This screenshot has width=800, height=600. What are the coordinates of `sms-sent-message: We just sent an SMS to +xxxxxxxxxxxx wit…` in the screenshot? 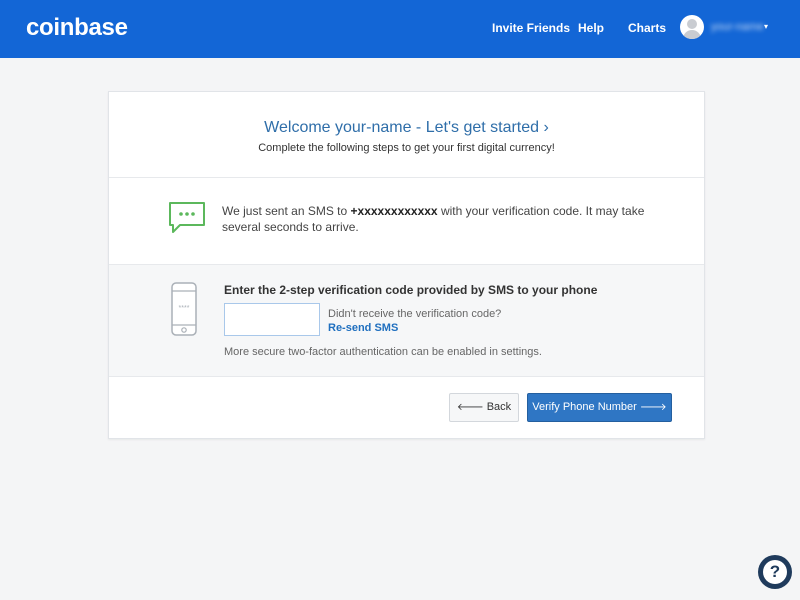 It's located at (433, 219).